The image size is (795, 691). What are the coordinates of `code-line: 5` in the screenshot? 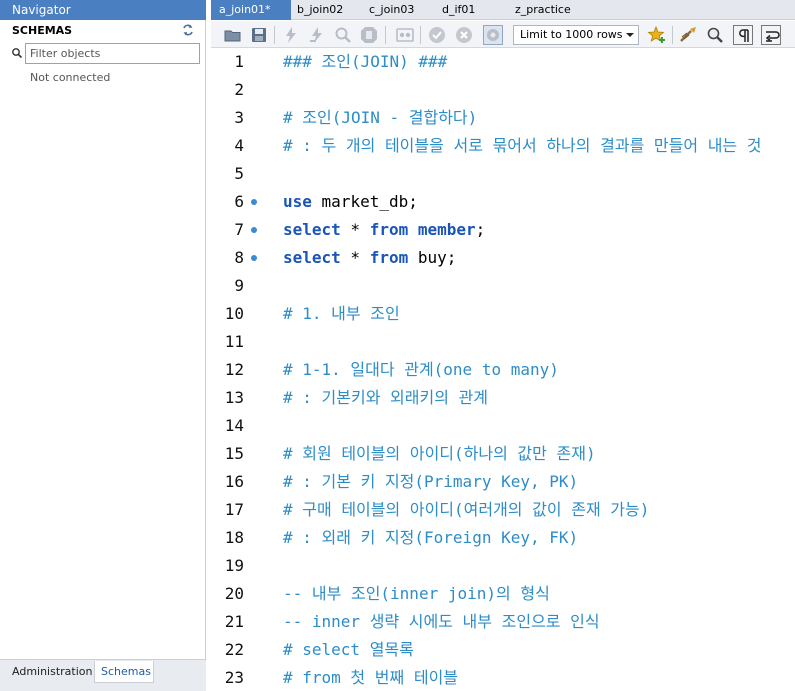 It's located at (503, 174).